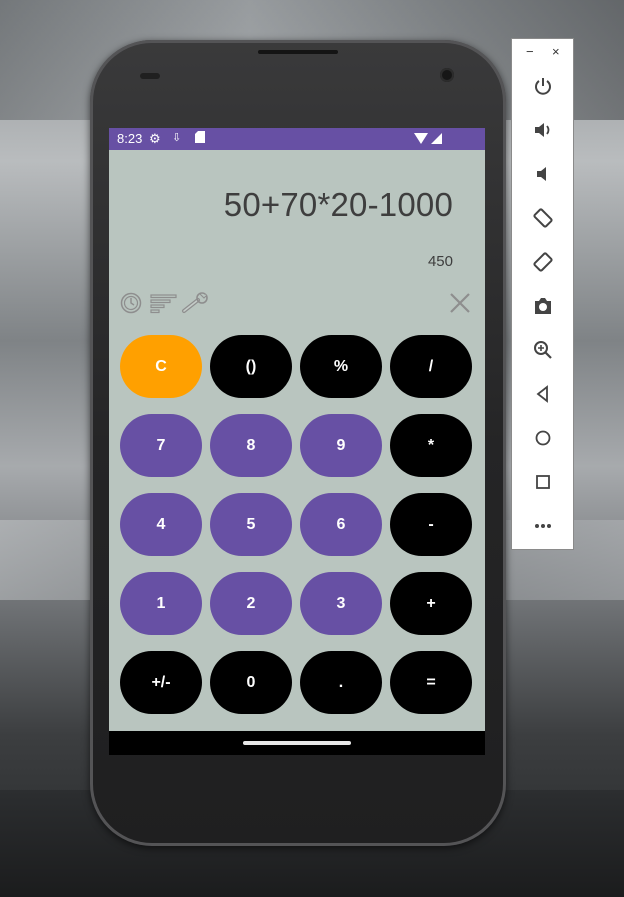 Image resolution: width=624 pixels, height=897 pixels. What do you see at coordinates (155, 138) in the screenshot?
I see `settings-gear-icon: ⚙` at bounding box center [155, 138].